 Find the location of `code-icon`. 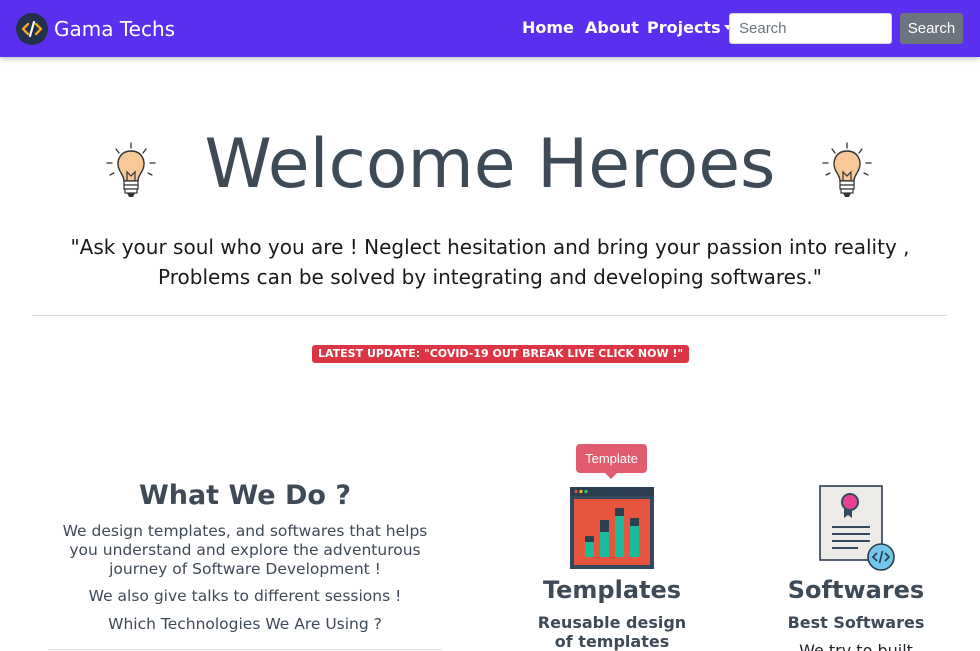

code-icon is located at coordinates (32, 29).